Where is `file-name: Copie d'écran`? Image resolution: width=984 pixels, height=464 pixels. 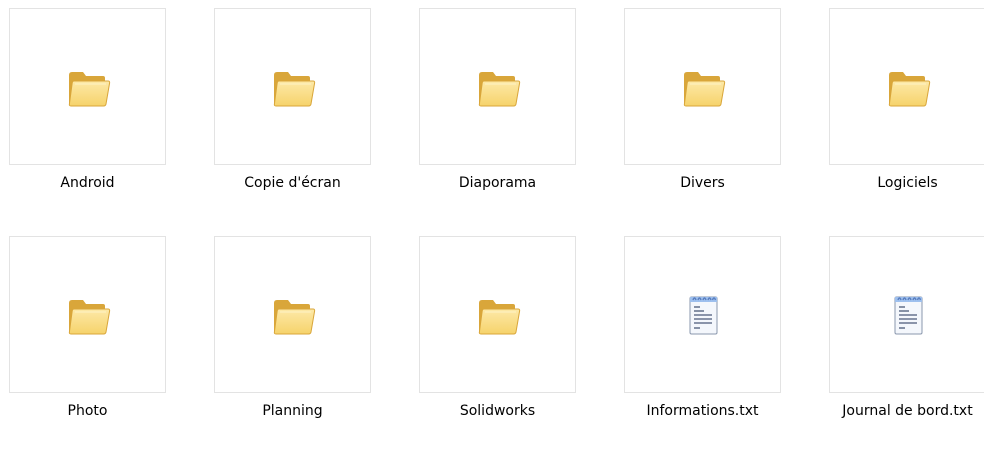 file-name: Copie d'écran is located at coordinates (292, 183).